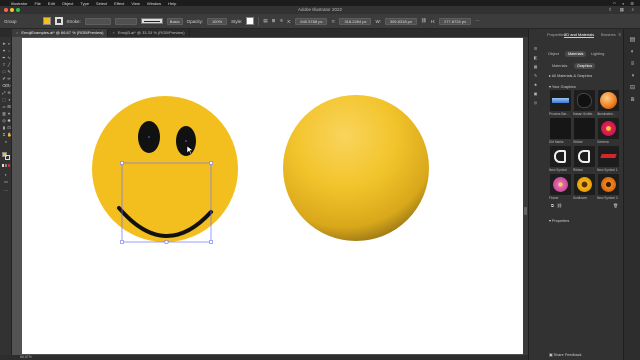 The image size is (640, 360). Describe the element at coordinates (174, 21) in the screenshot. I see `brush-definition-value: Basic` at that location.